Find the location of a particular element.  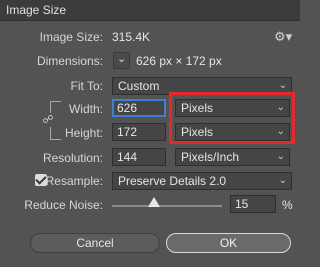

reduce-noise-slider is located at coordinates (167, 206).